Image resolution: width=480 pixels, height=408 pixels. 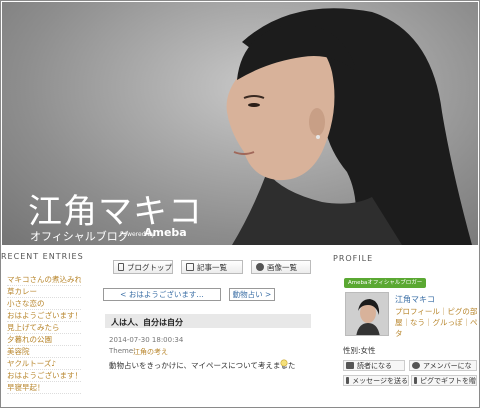 I want to click on send-message-button: メッセージを送る, so click(x=376, y=380).